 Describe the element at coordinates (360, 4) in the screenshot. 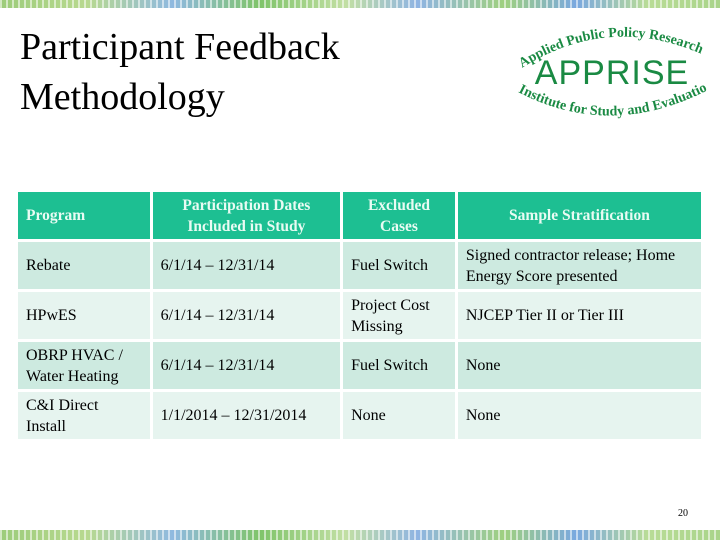

I see `decorative-top-border` at that location.